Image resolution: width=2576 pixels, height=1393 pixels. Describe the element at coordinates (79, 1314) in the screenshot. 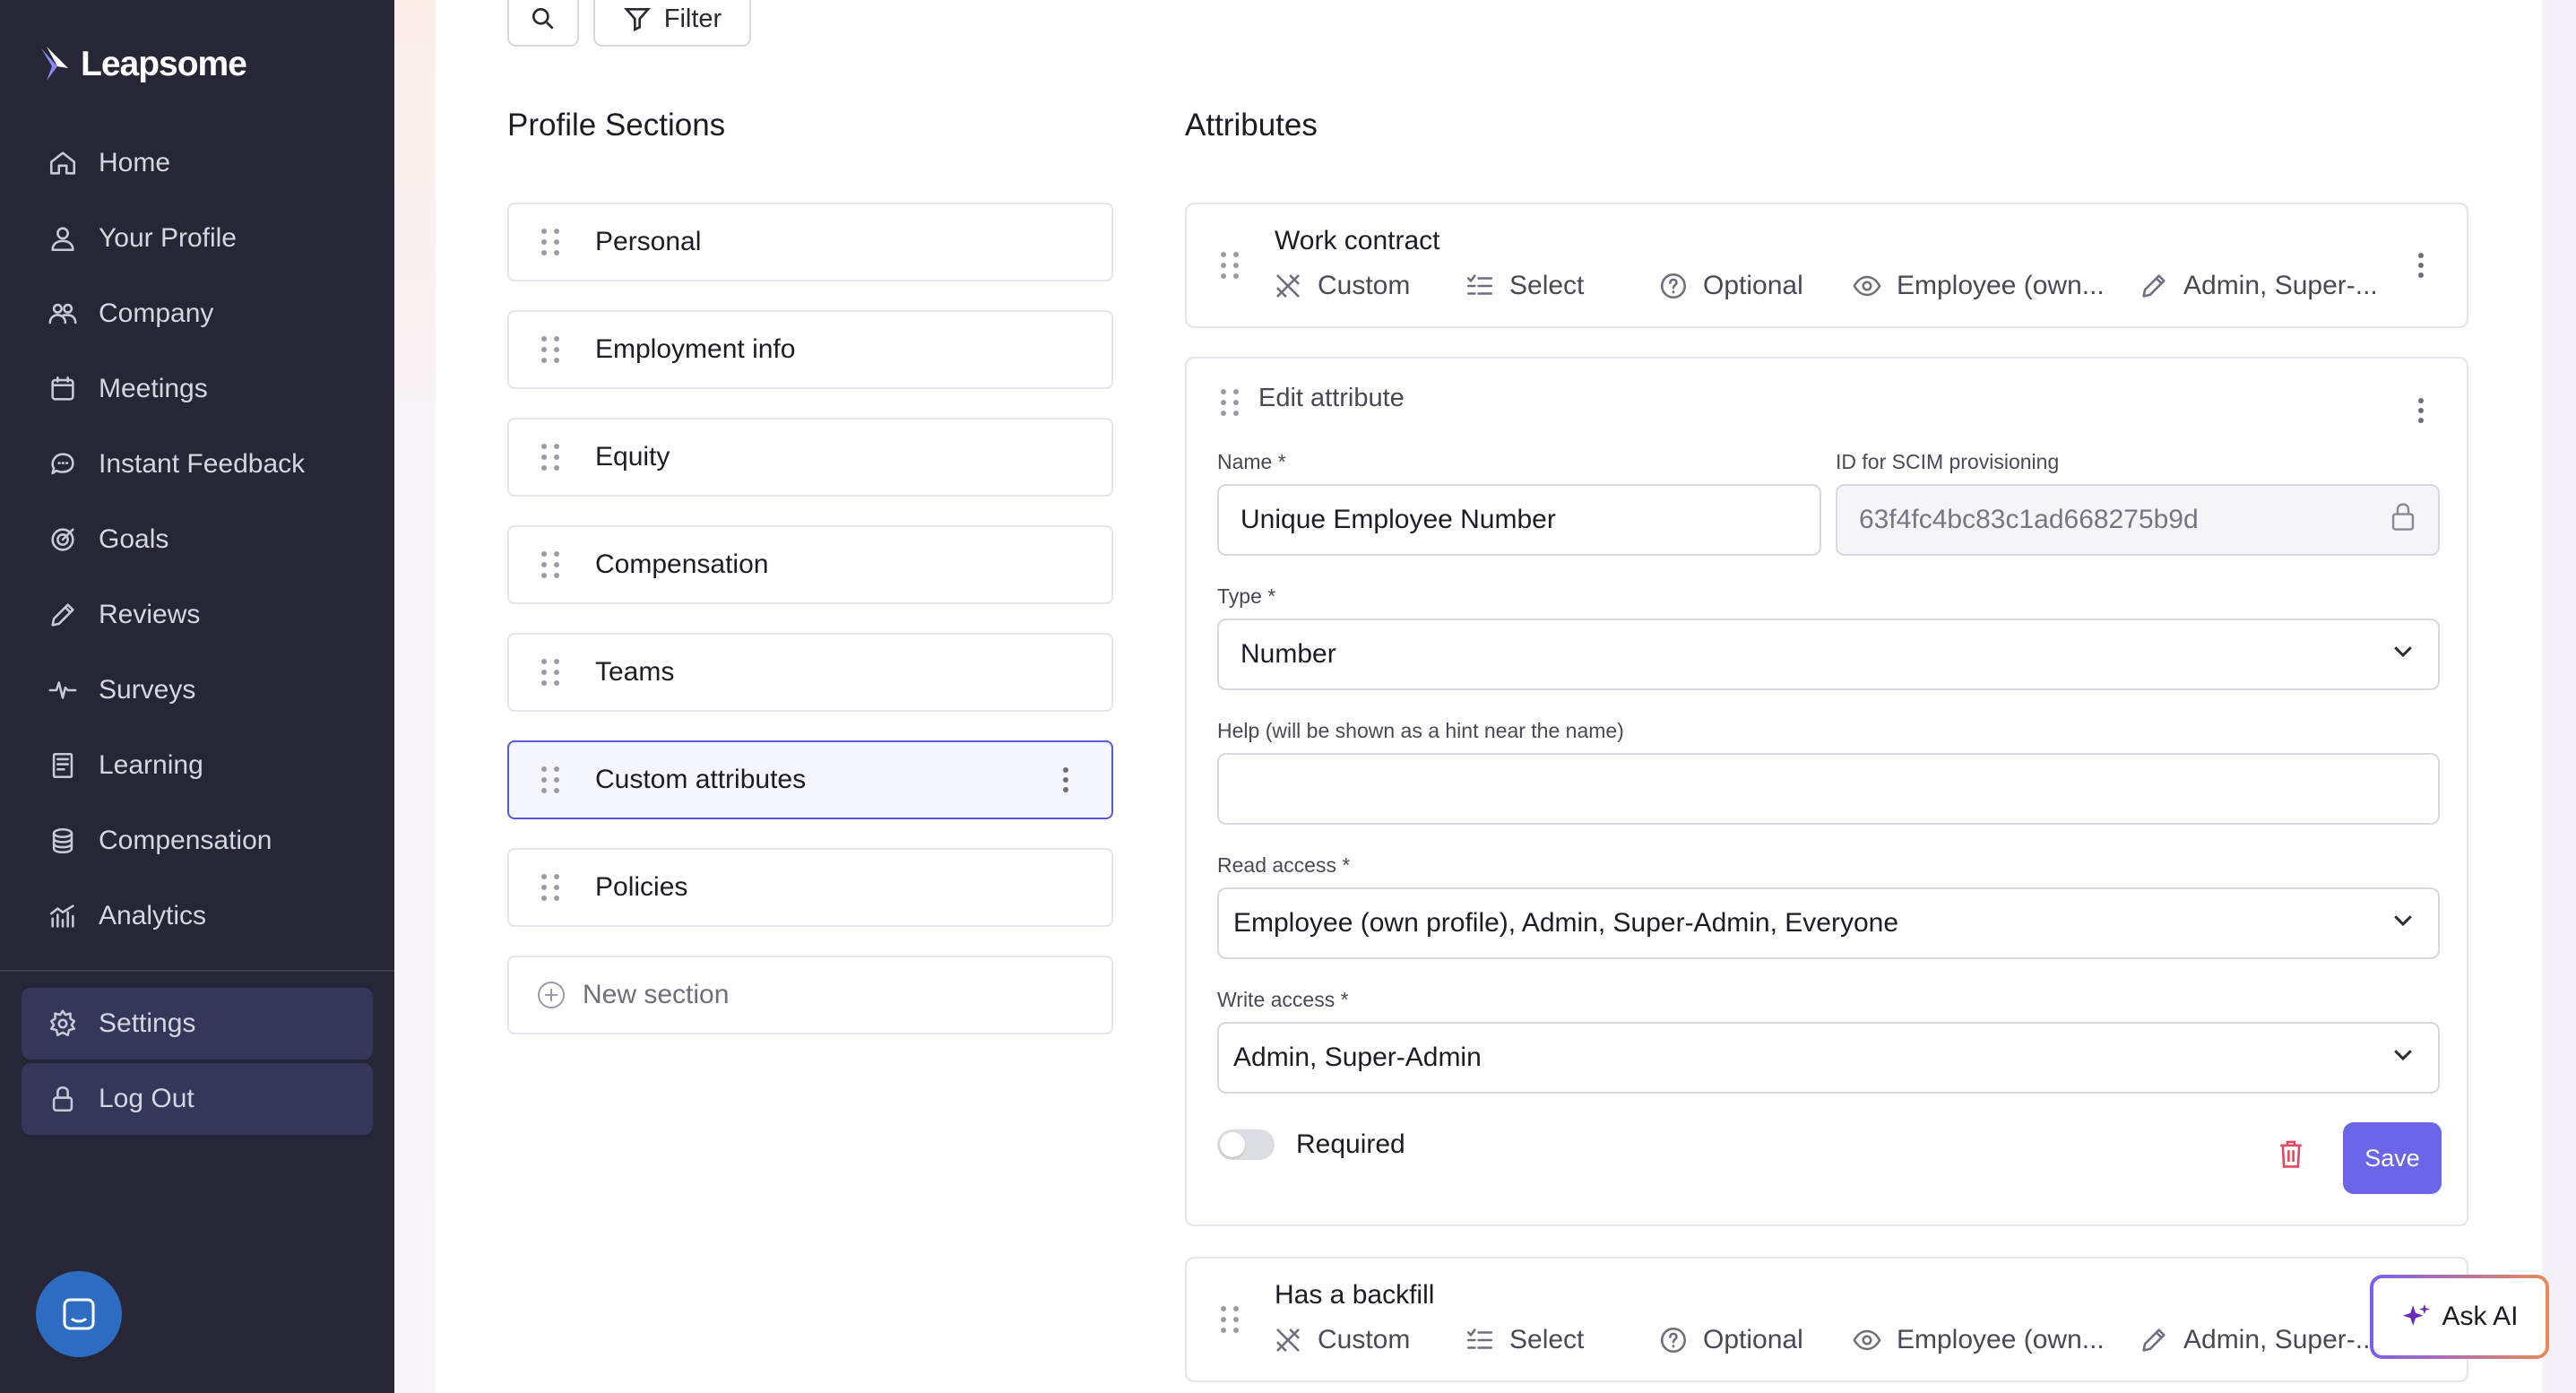

I see `support-chat-button` at that location.